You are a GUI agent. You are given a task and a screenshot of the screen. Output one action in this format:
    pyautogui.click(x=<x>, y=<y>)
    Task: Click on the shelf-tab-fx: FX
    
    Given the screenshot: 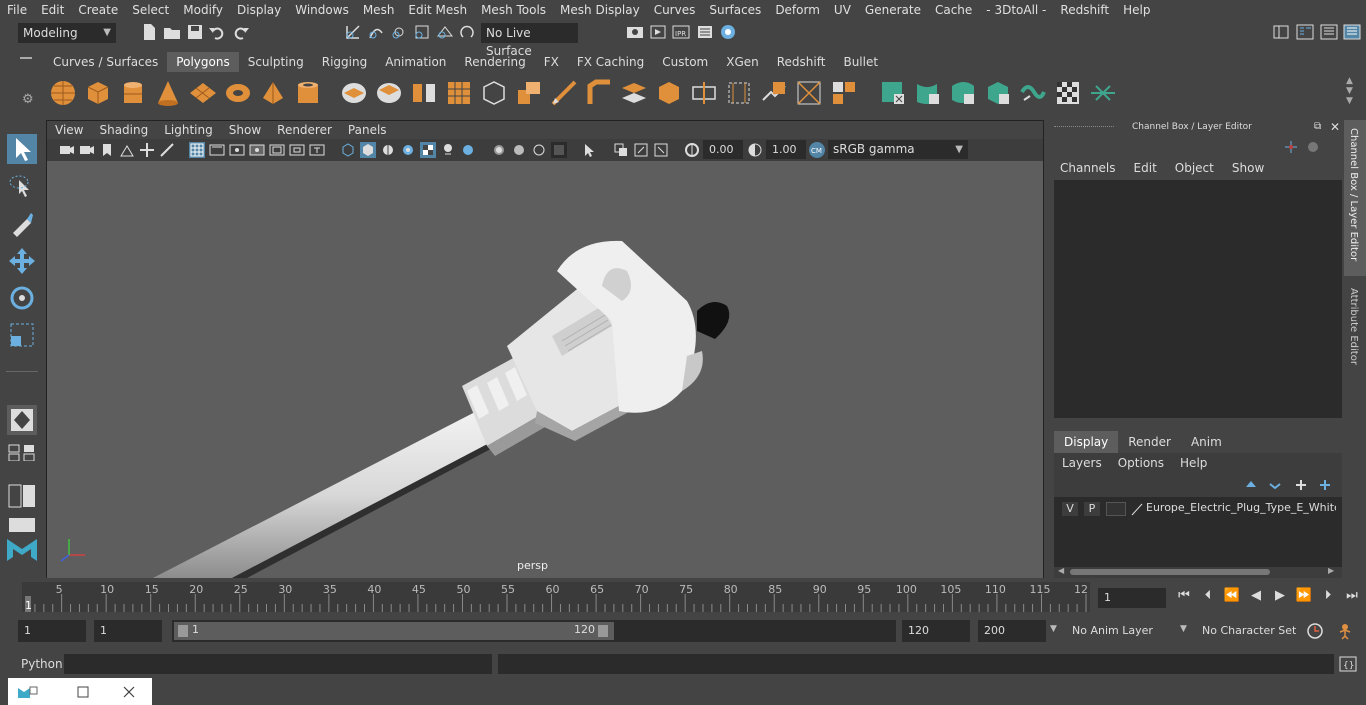 What is the action you would take?
    pyautogui.click(x=551, y=62)
    